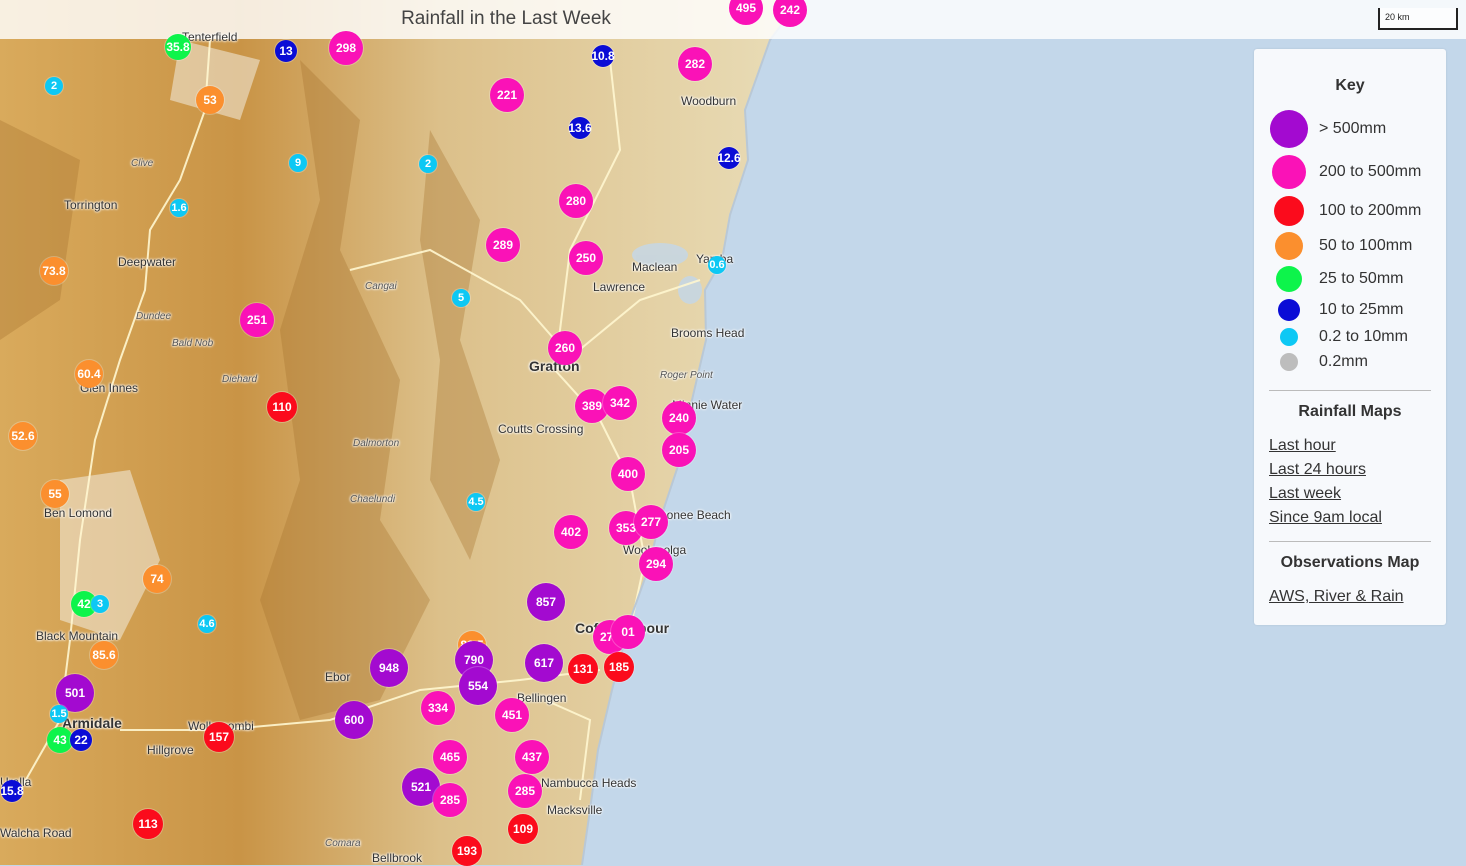 The height and width of the screenshot is (866, 1466). I want to click on rainfall-marker: 402, so click(571, 532).